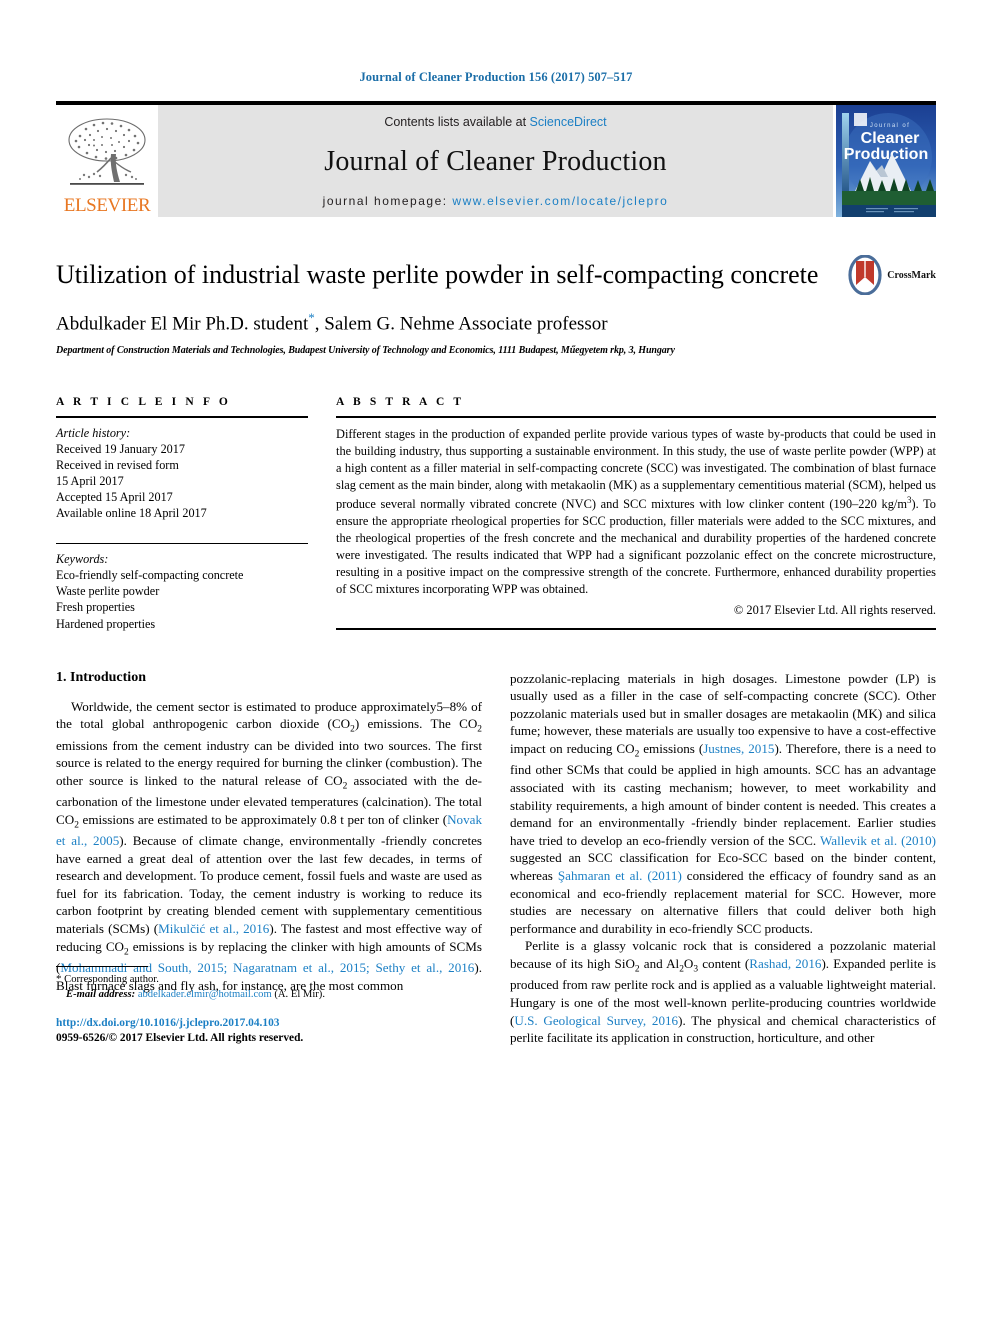 This screenshot has width=992, height=1323. What do you see at coordinates (182, 323) in the screenshot?
I see `author-primary: Abdulkader El Mir Ph.D. student` at bounding box center [182, 323].